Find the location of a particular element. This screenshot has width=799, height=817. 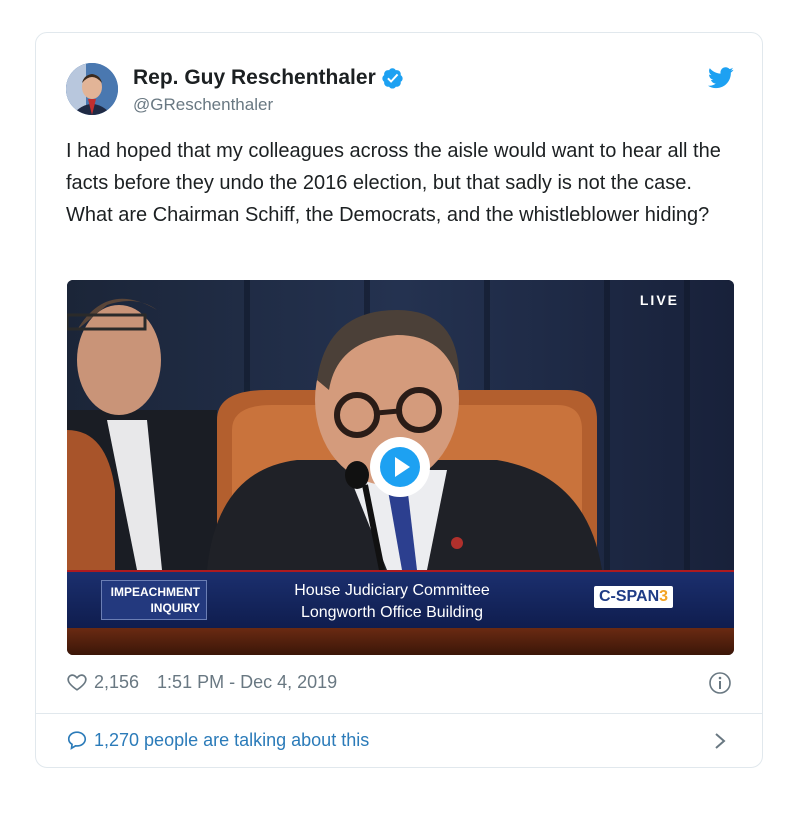

chevron-right-icon is located at coordinates (720, 741).